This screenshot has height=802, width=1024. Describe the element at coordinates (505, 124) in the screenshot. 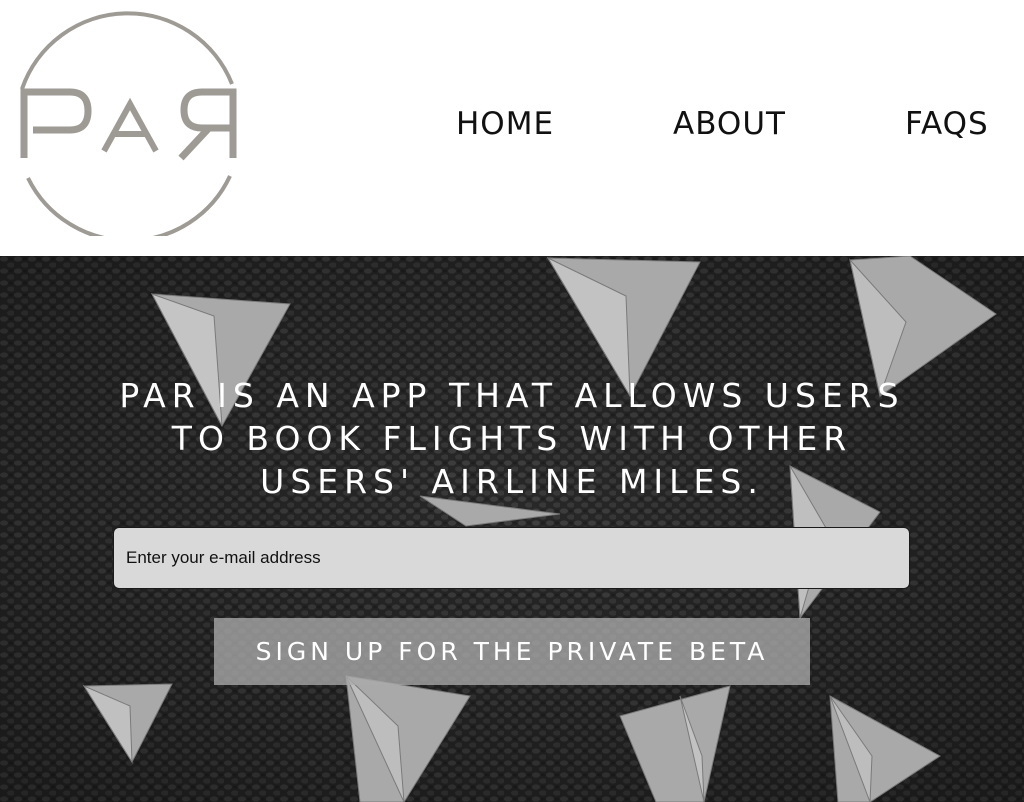

I see `nav-home-link: HOME` at that location.